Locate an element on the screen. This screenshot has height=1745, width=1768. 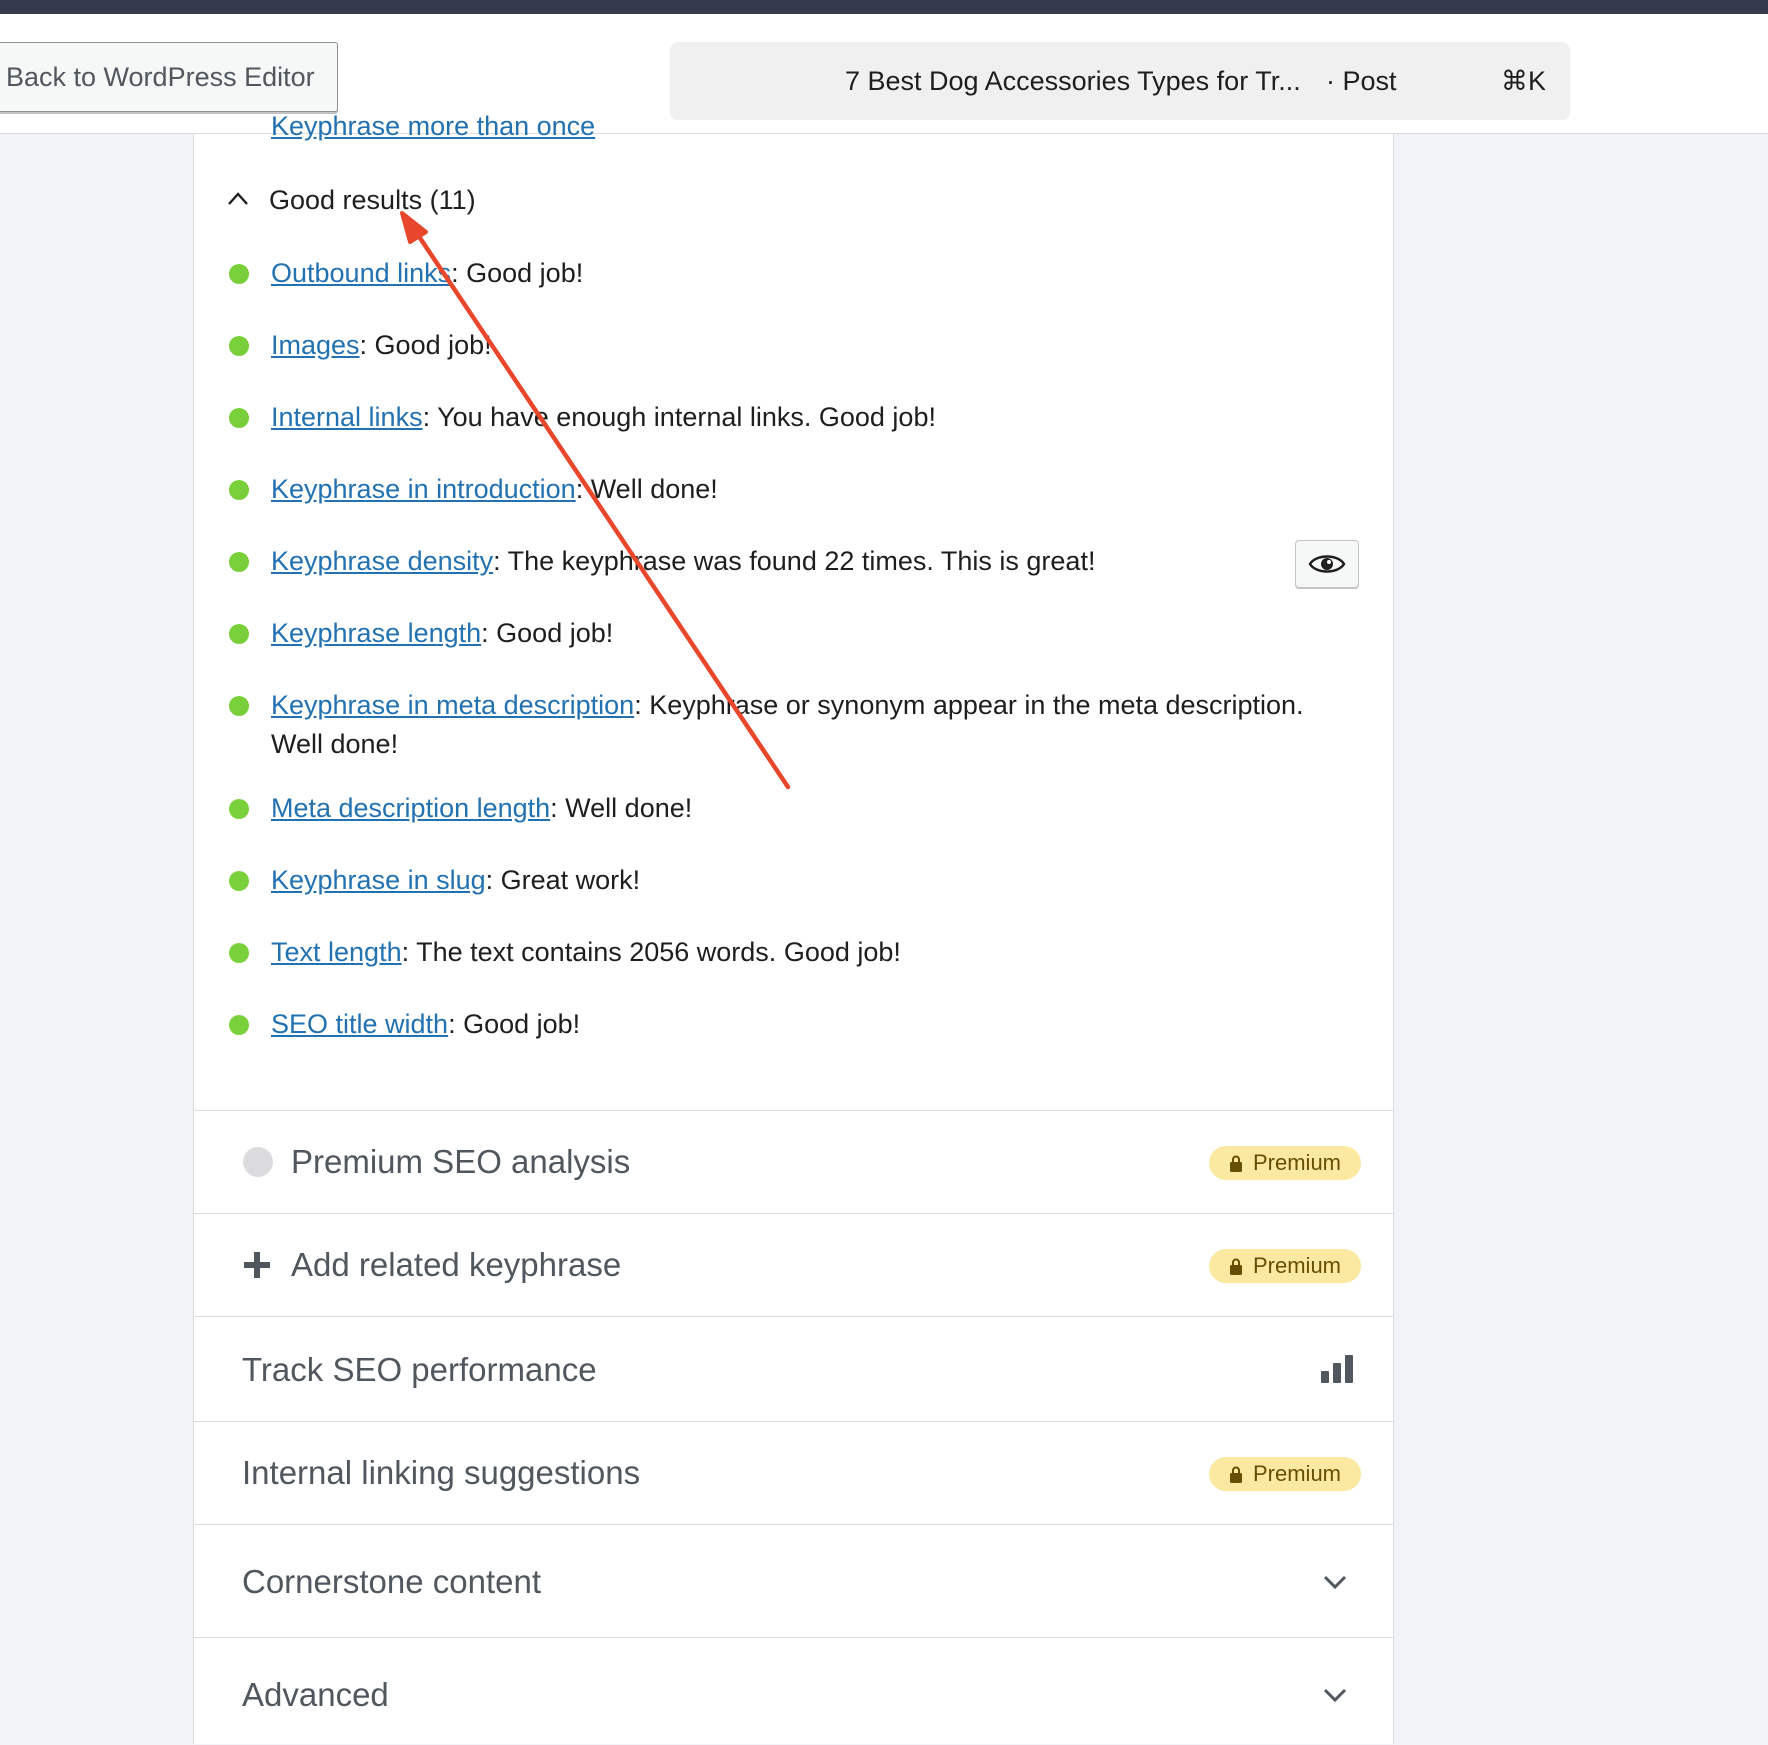
cutoff-link: Keyphrase more than once is located at coordinates (433, 126).